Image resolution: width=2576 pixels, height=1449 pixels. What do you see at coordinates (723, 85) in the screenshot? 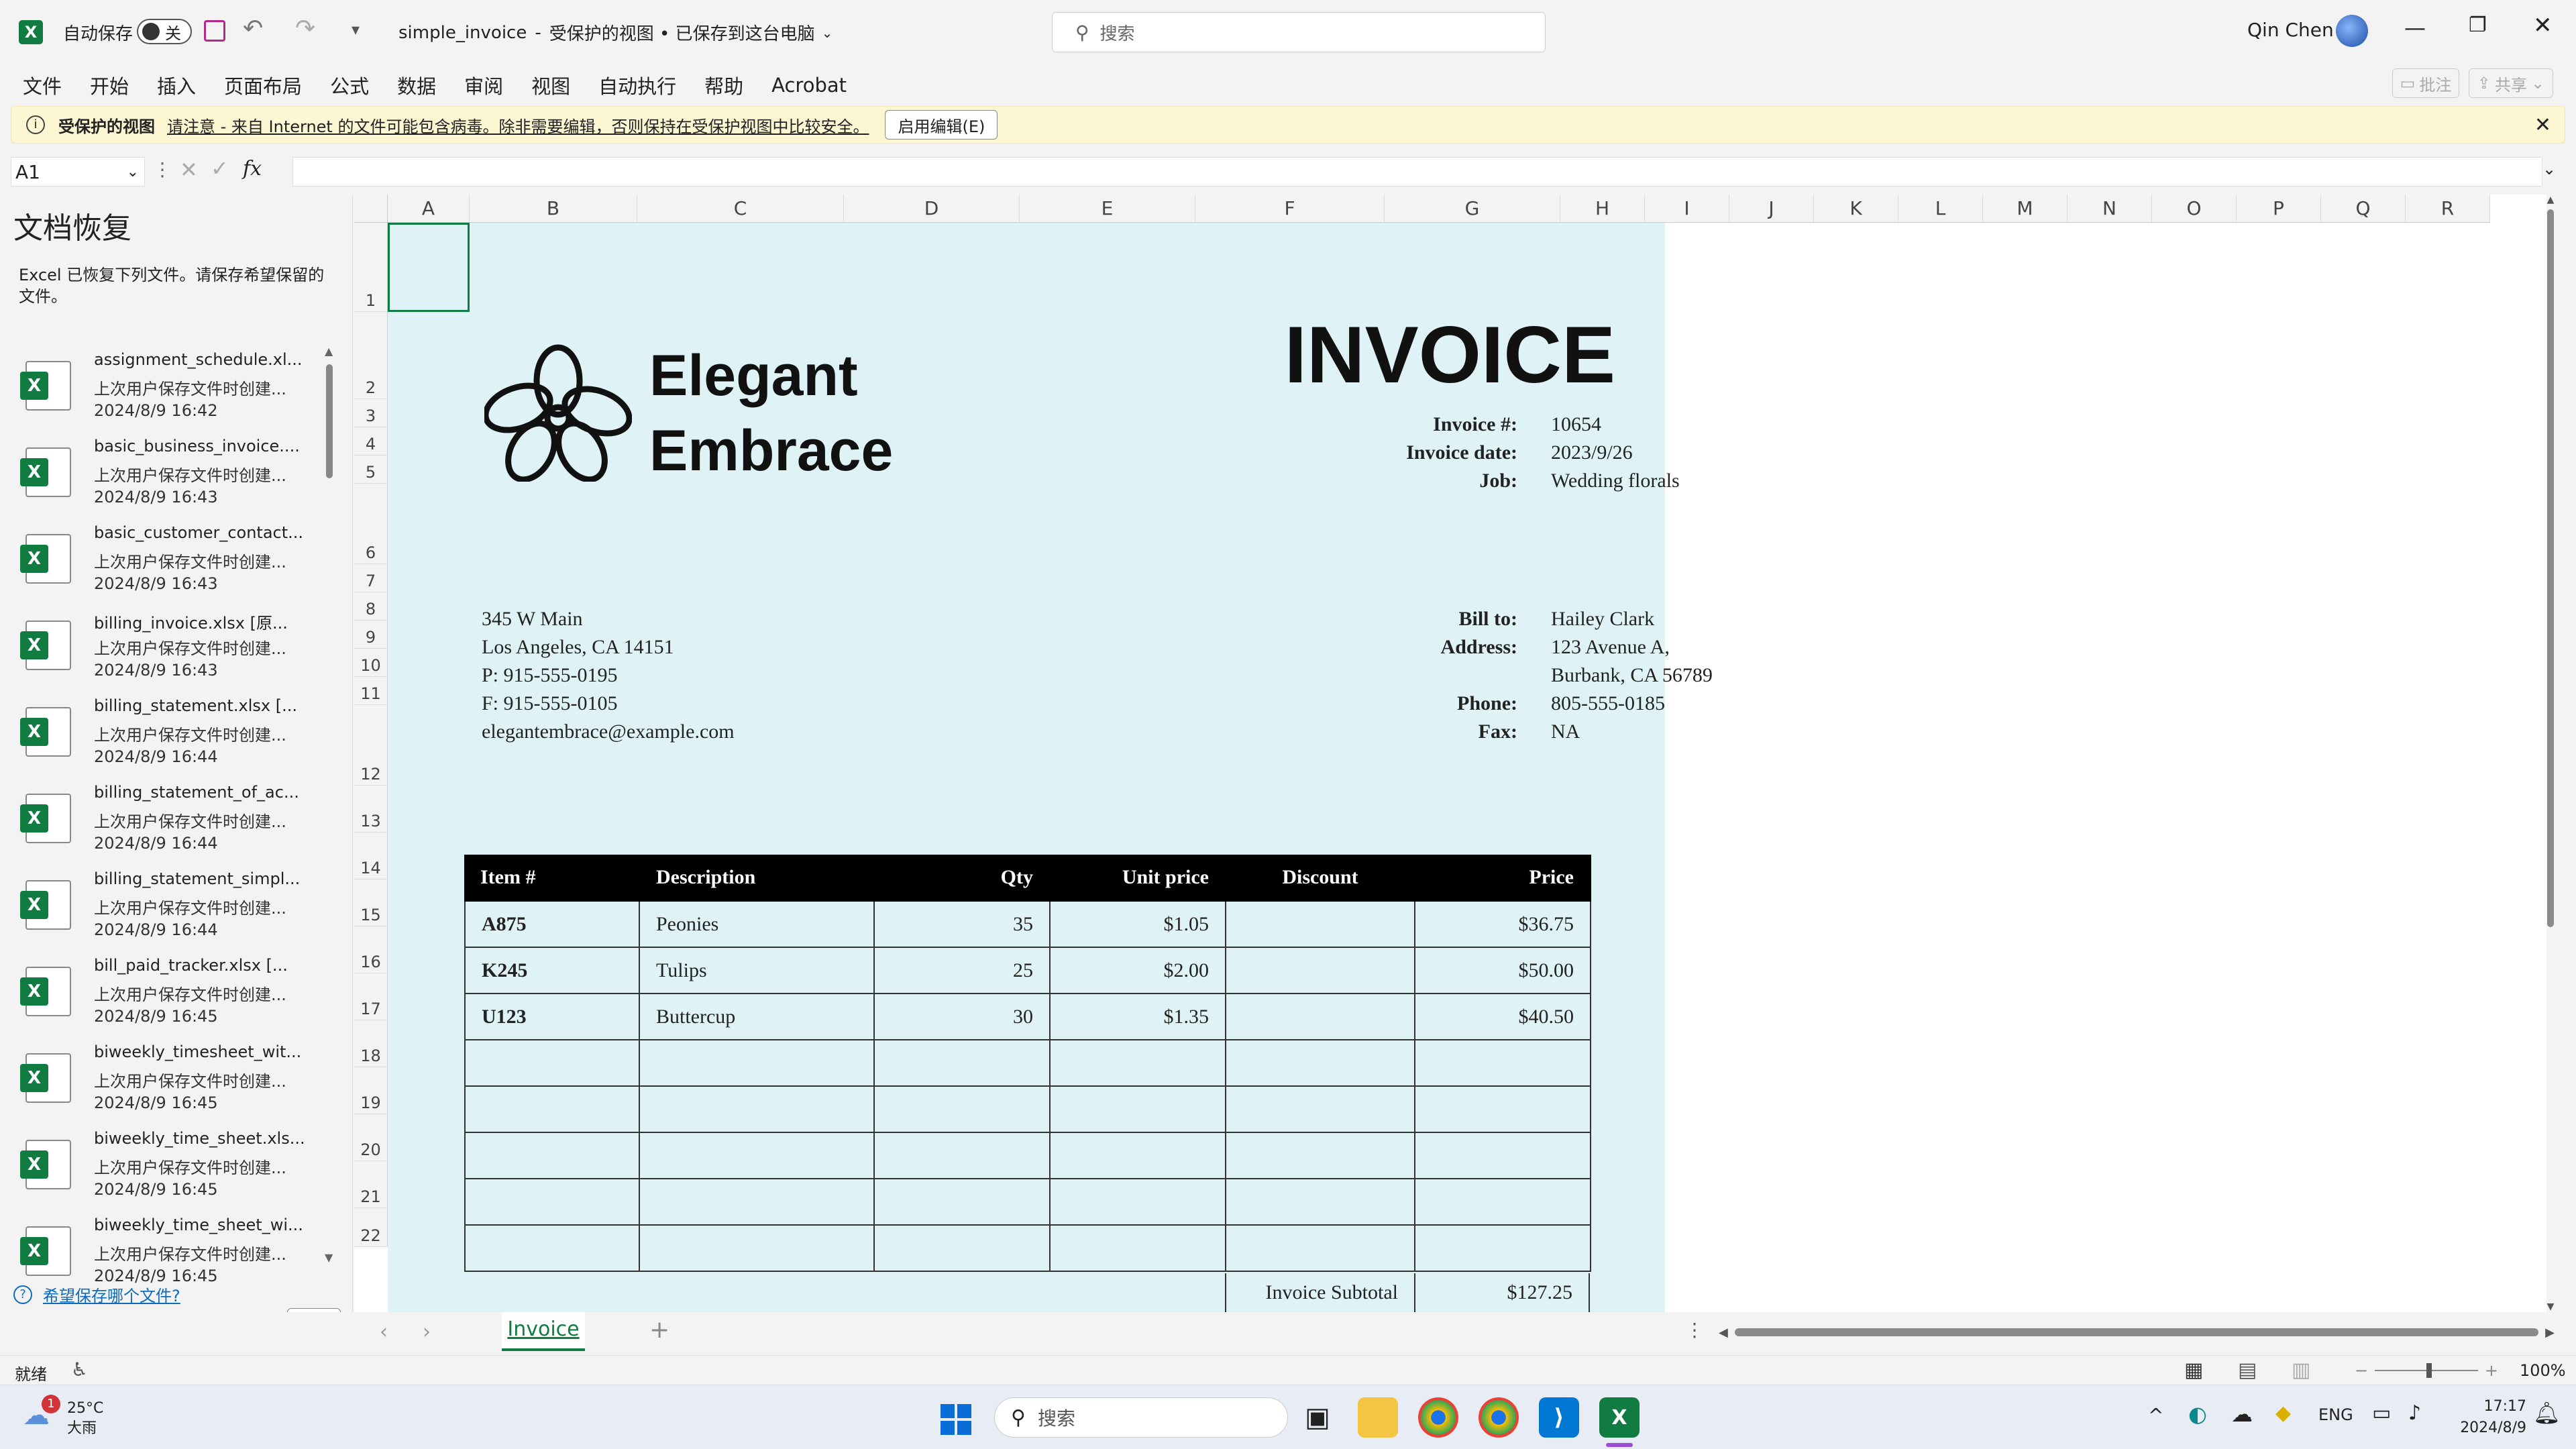
I see `tab-help: 帮助` at bounding box center [723, 85].